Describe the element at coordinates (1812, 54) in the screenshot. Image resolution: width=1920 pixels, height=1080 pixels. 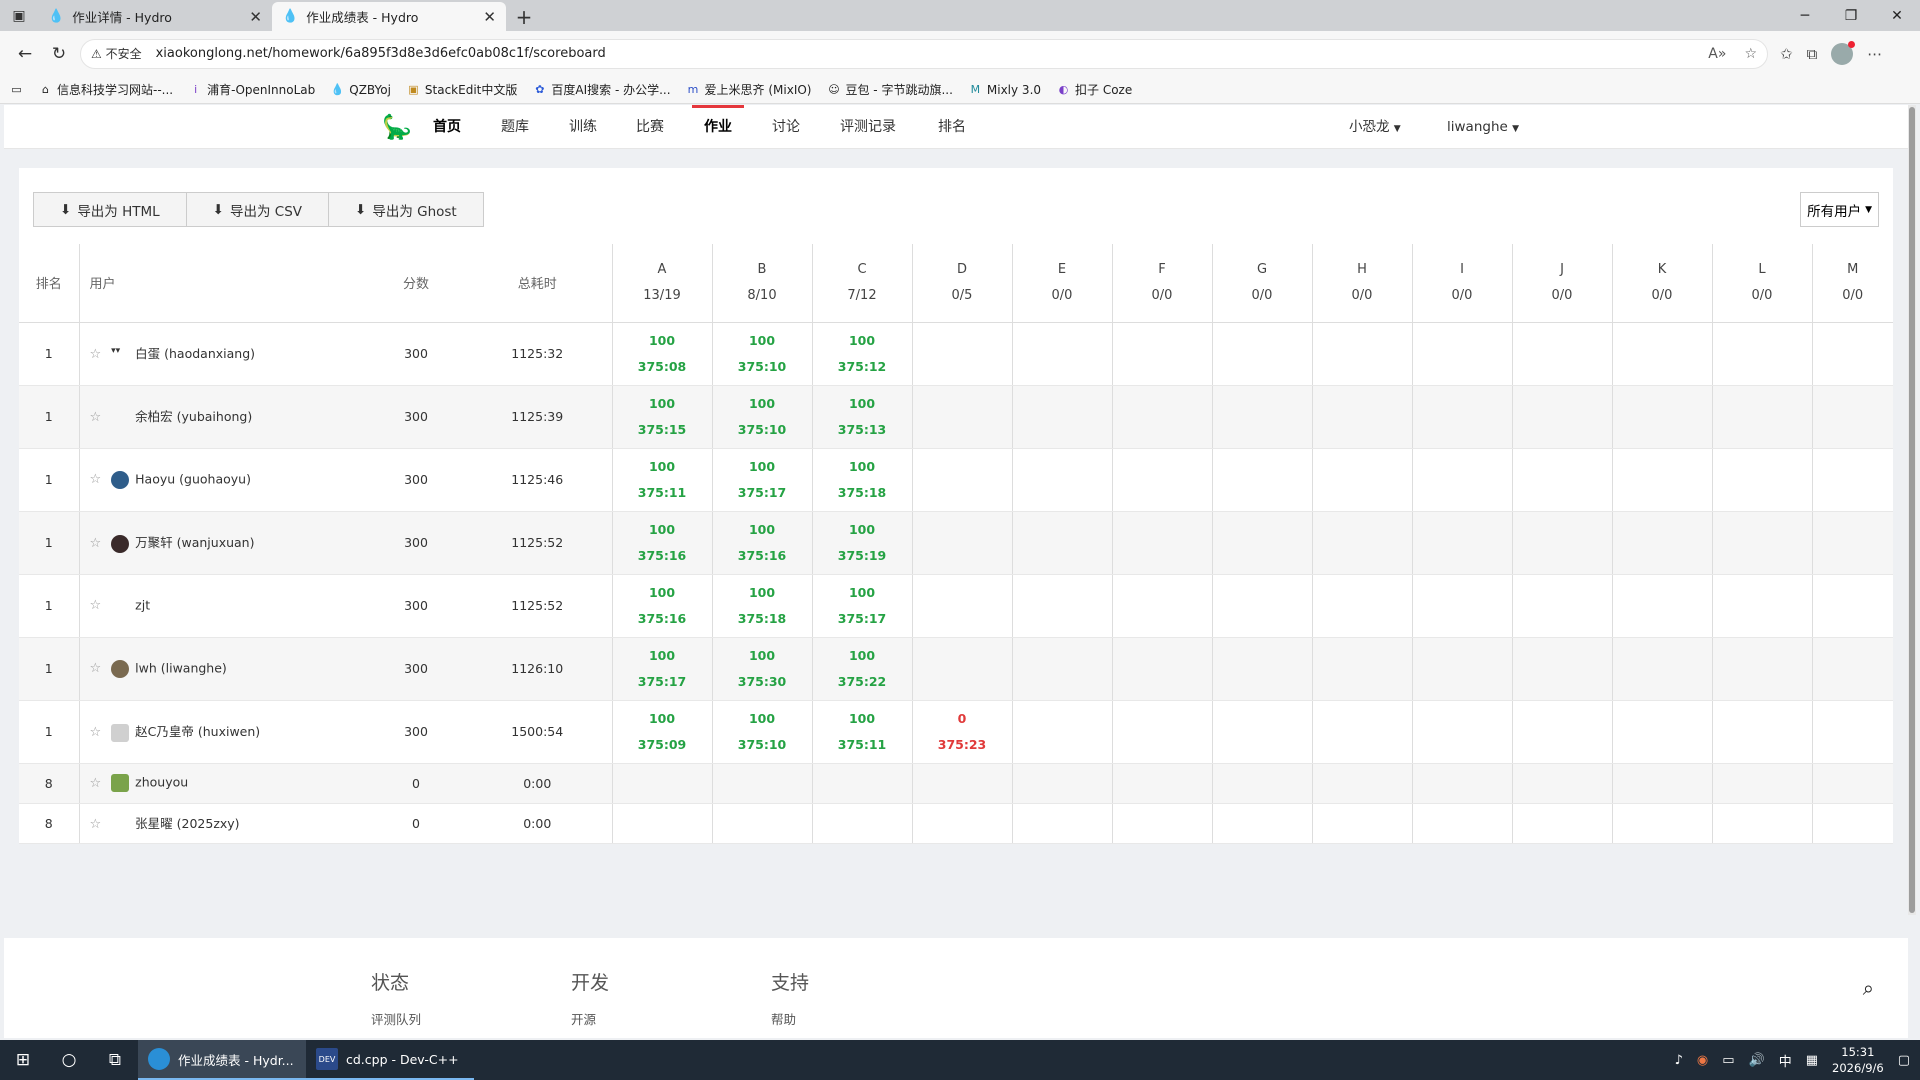
I see `extensions-icon: ⧉` at that location.